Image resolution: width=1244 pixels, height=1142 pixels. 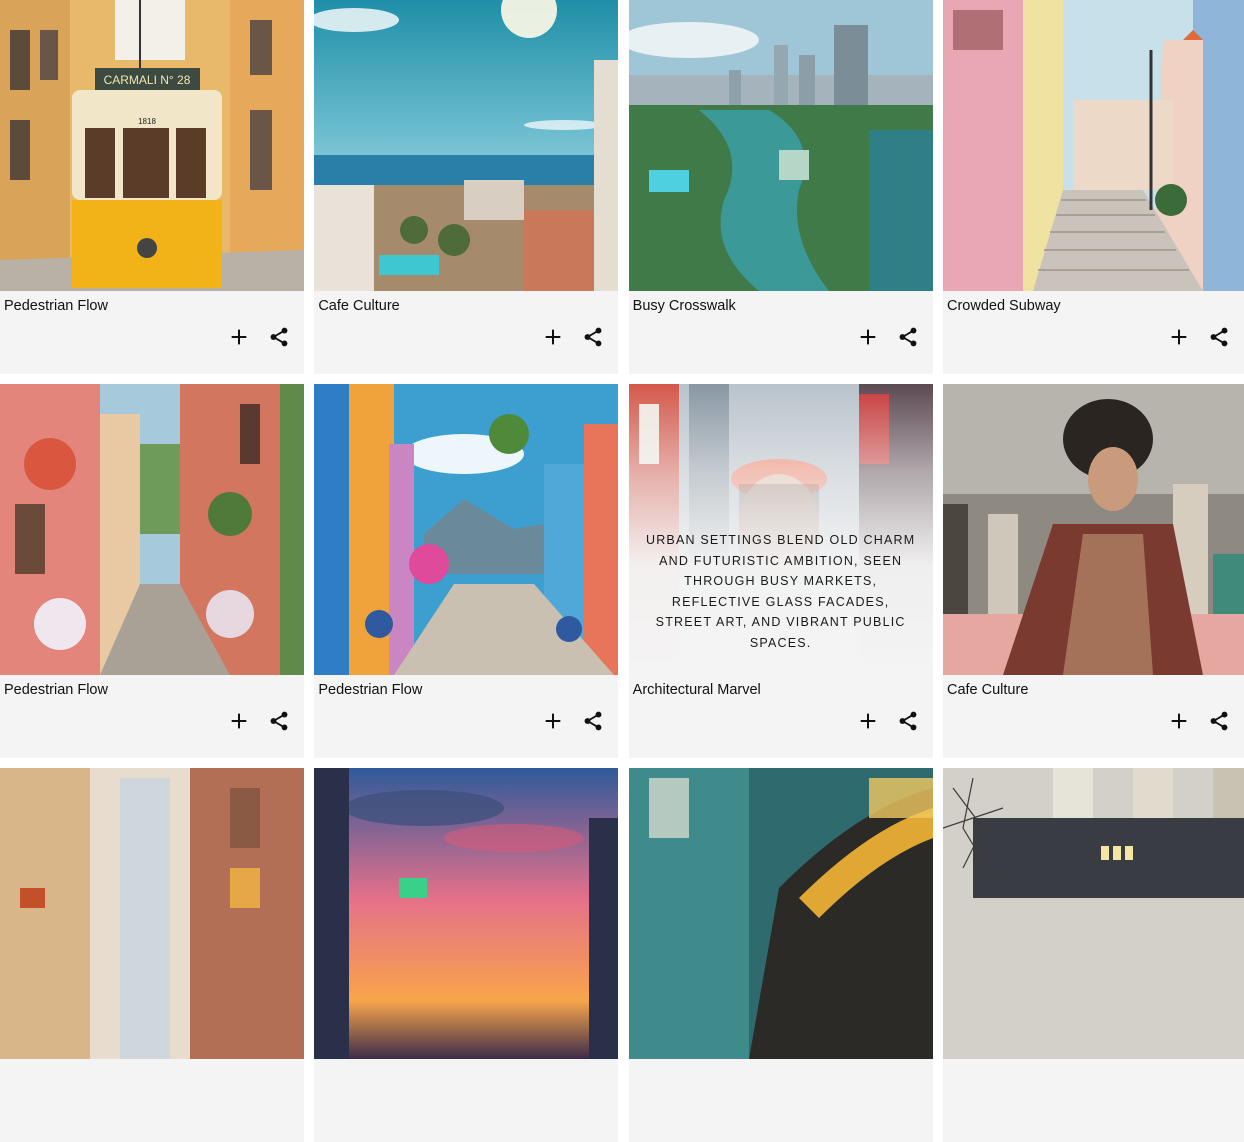 I want to click on card-image-pastel-stairs, so click(x=1093, y=145).